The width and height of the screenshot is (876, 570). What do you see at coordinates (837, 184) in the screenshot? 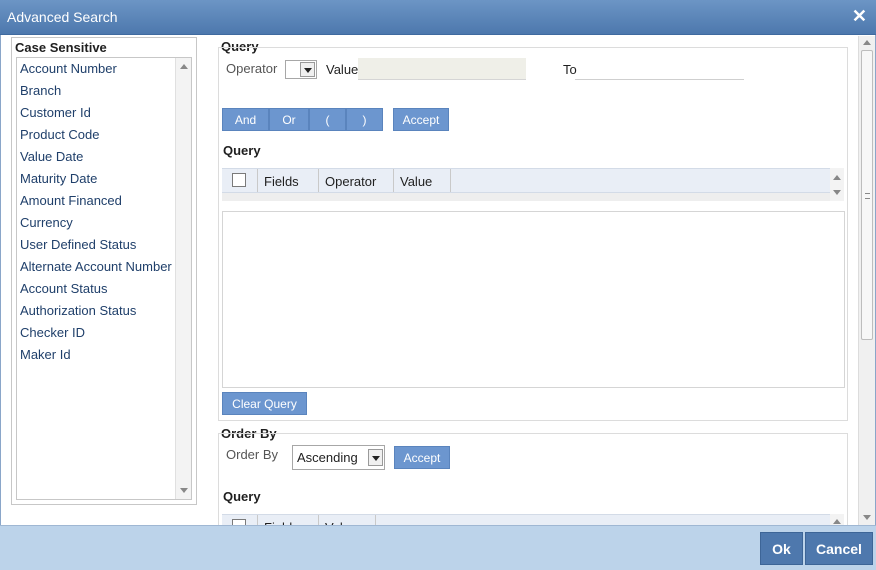
I see `query-grid-scrollbar` at bounding box center [837, 184].